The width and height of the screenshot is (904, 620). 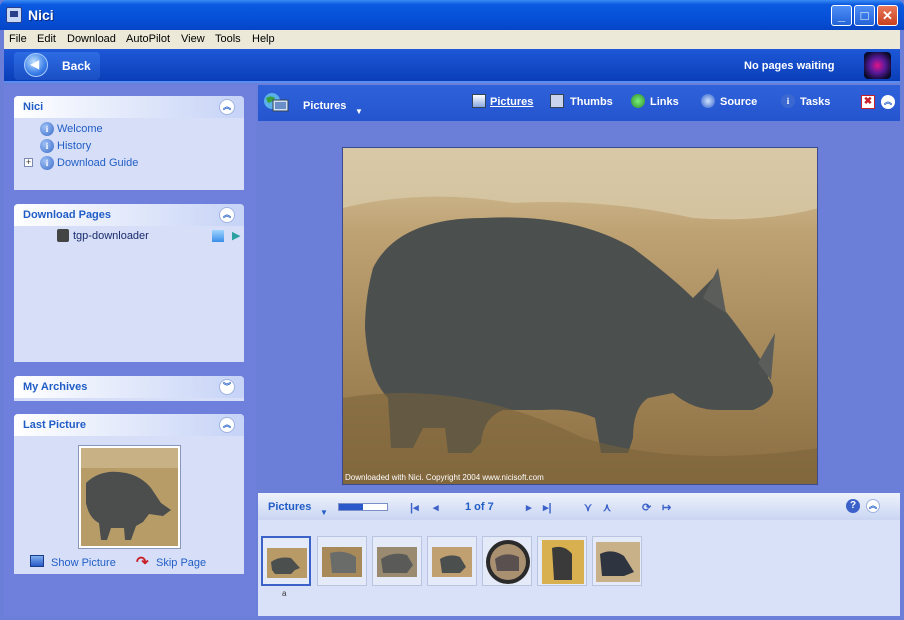 I want to click on first-picture-icon: |◂, so click(x=414, y=507).